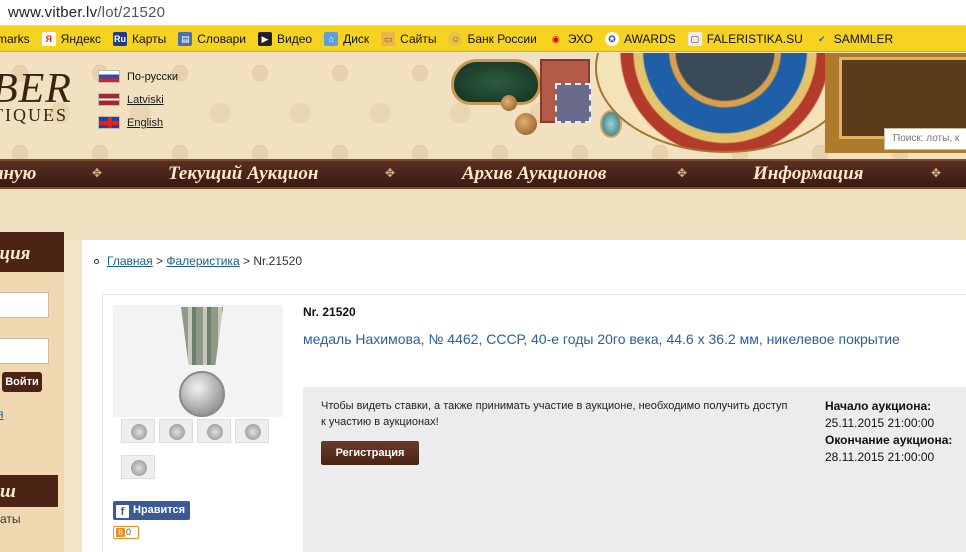  Describe the element at coordinates (331, 38) in the screenshot. I see `disk-icon: ⌂` at that location.